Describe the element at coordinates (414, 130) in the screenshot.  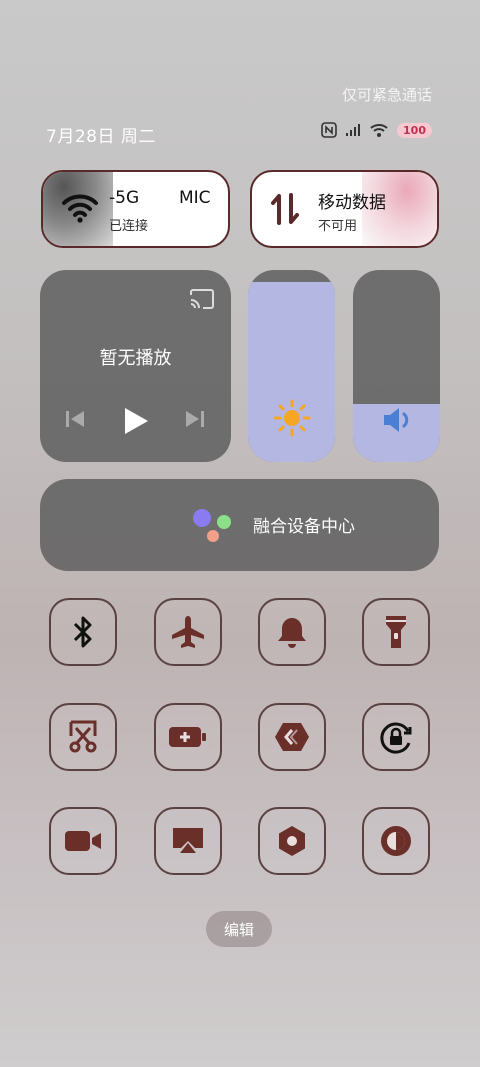
I see `battery-badge: 100` at that location.